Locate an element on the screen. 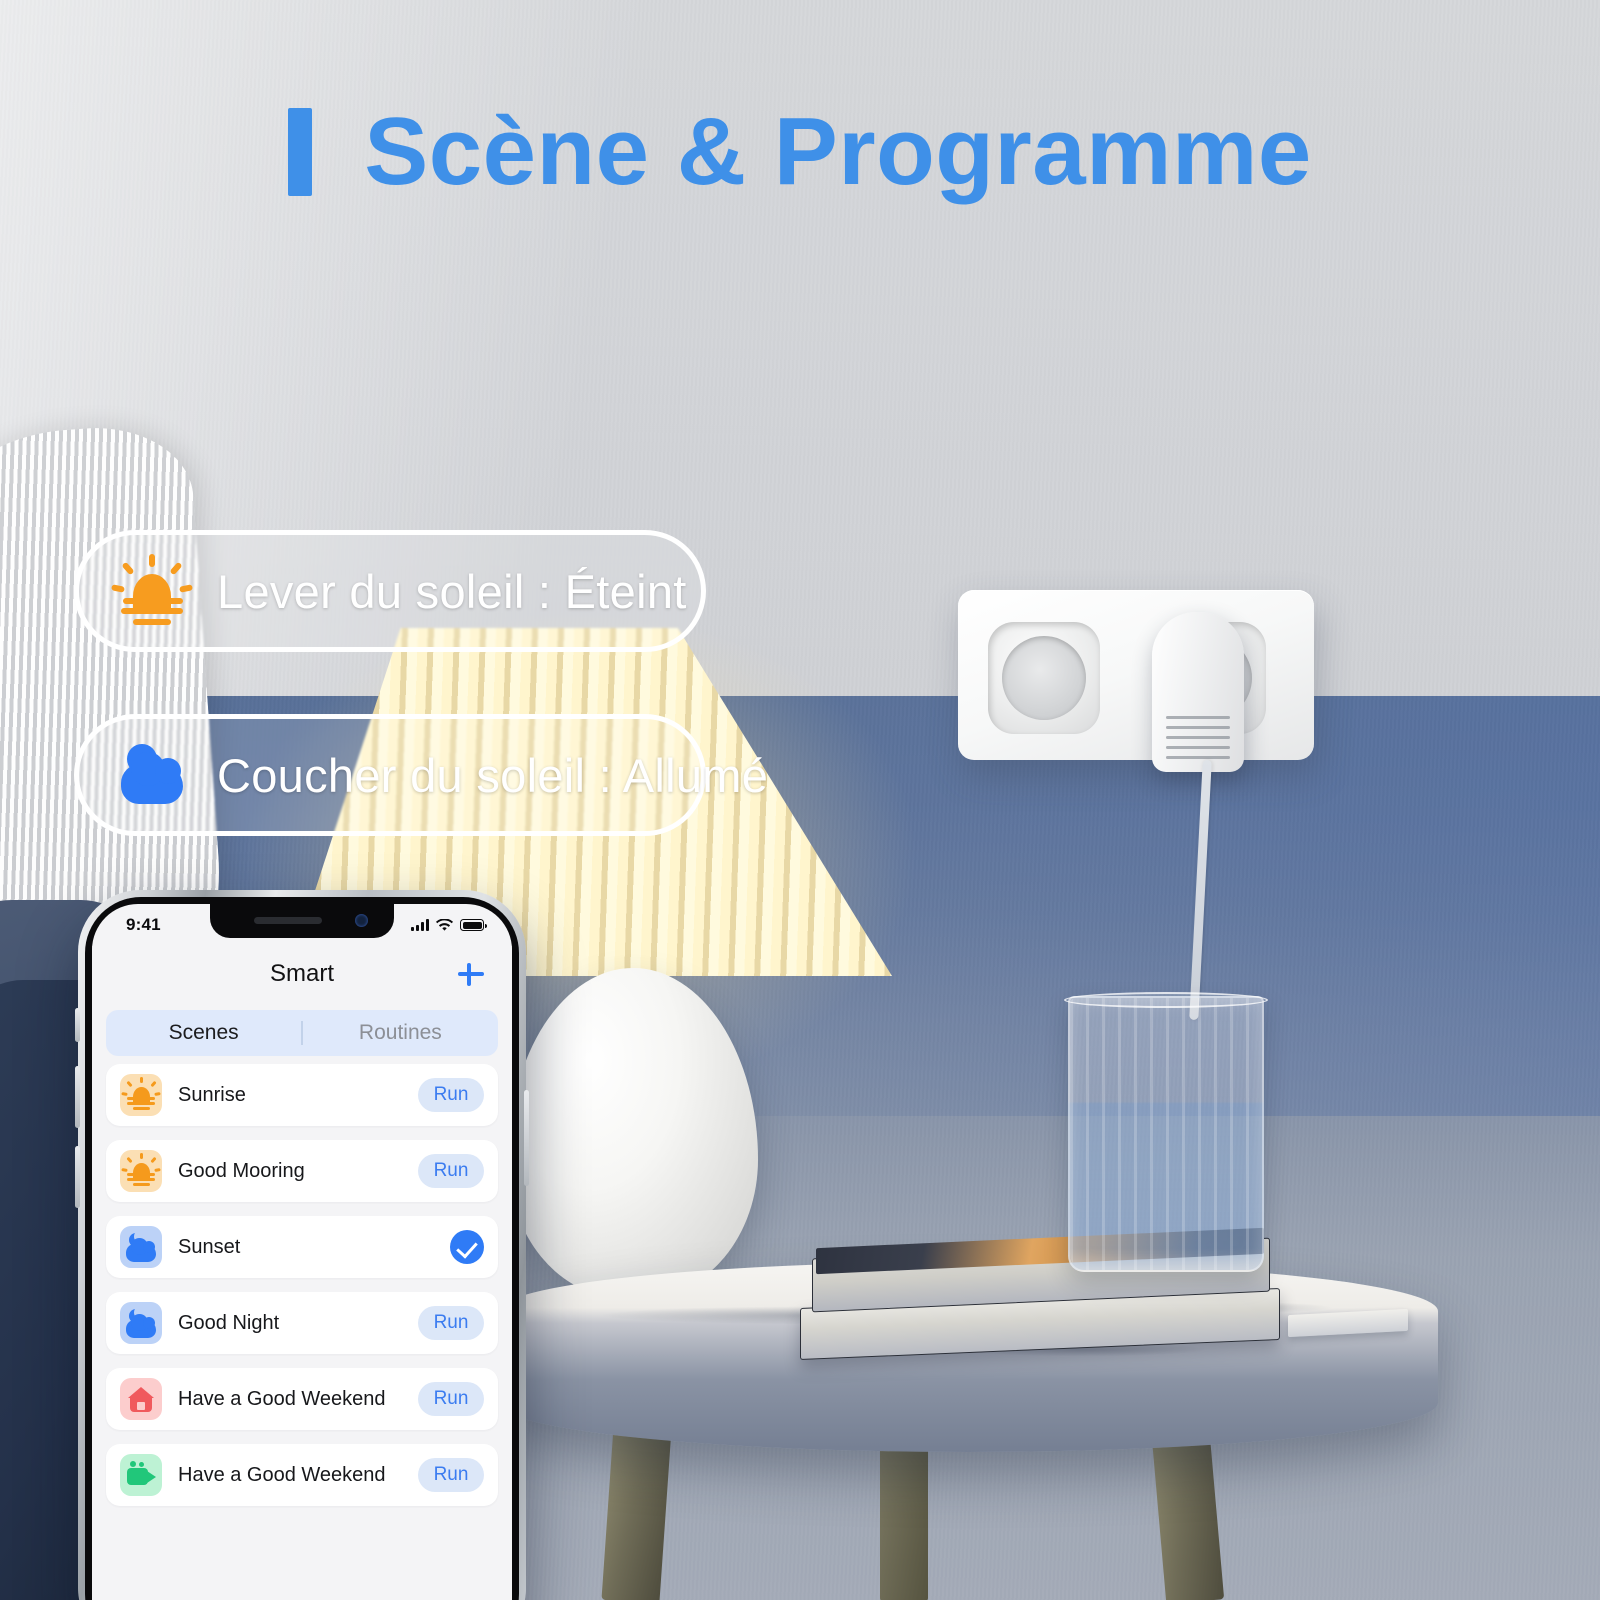 The image size is (1600, 1600). wall-socket-plate is located at coordinates (1136, 675).